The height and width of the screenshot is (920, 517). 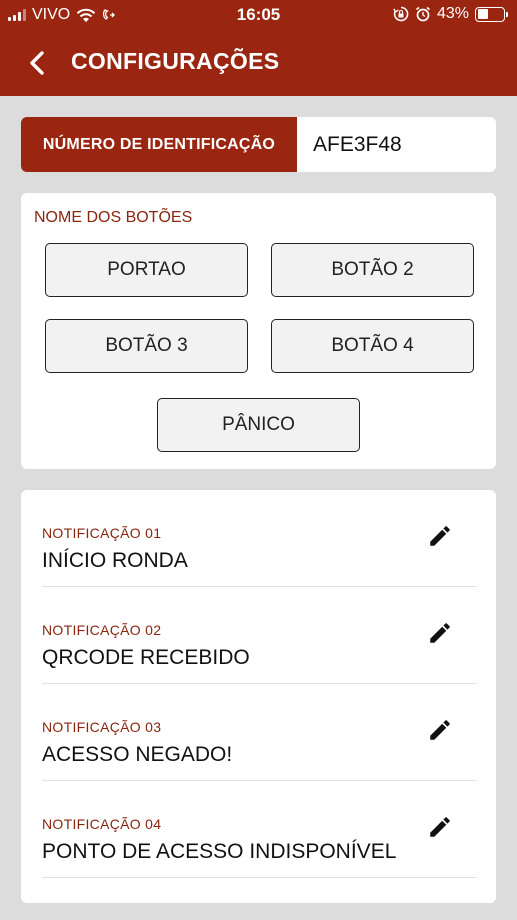 I want to click on battery-percent: 43%, so click(x=452, y=13).